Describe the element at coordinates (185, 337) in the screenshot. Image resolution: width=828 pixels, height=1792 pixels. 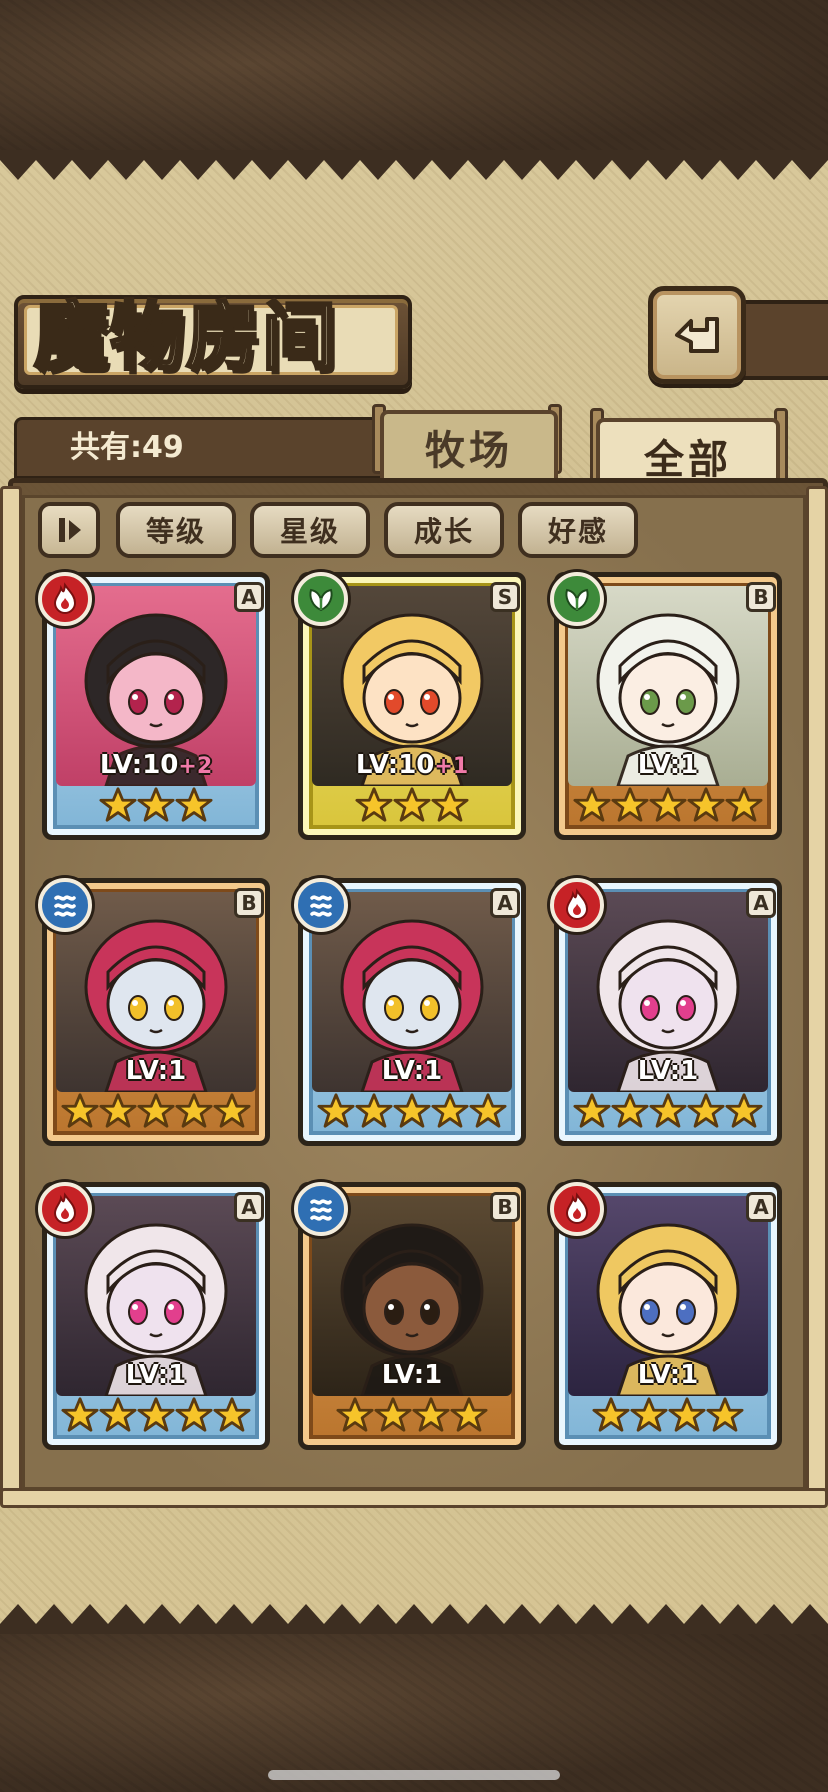
I see `page-title: 魔物房间` at that location.